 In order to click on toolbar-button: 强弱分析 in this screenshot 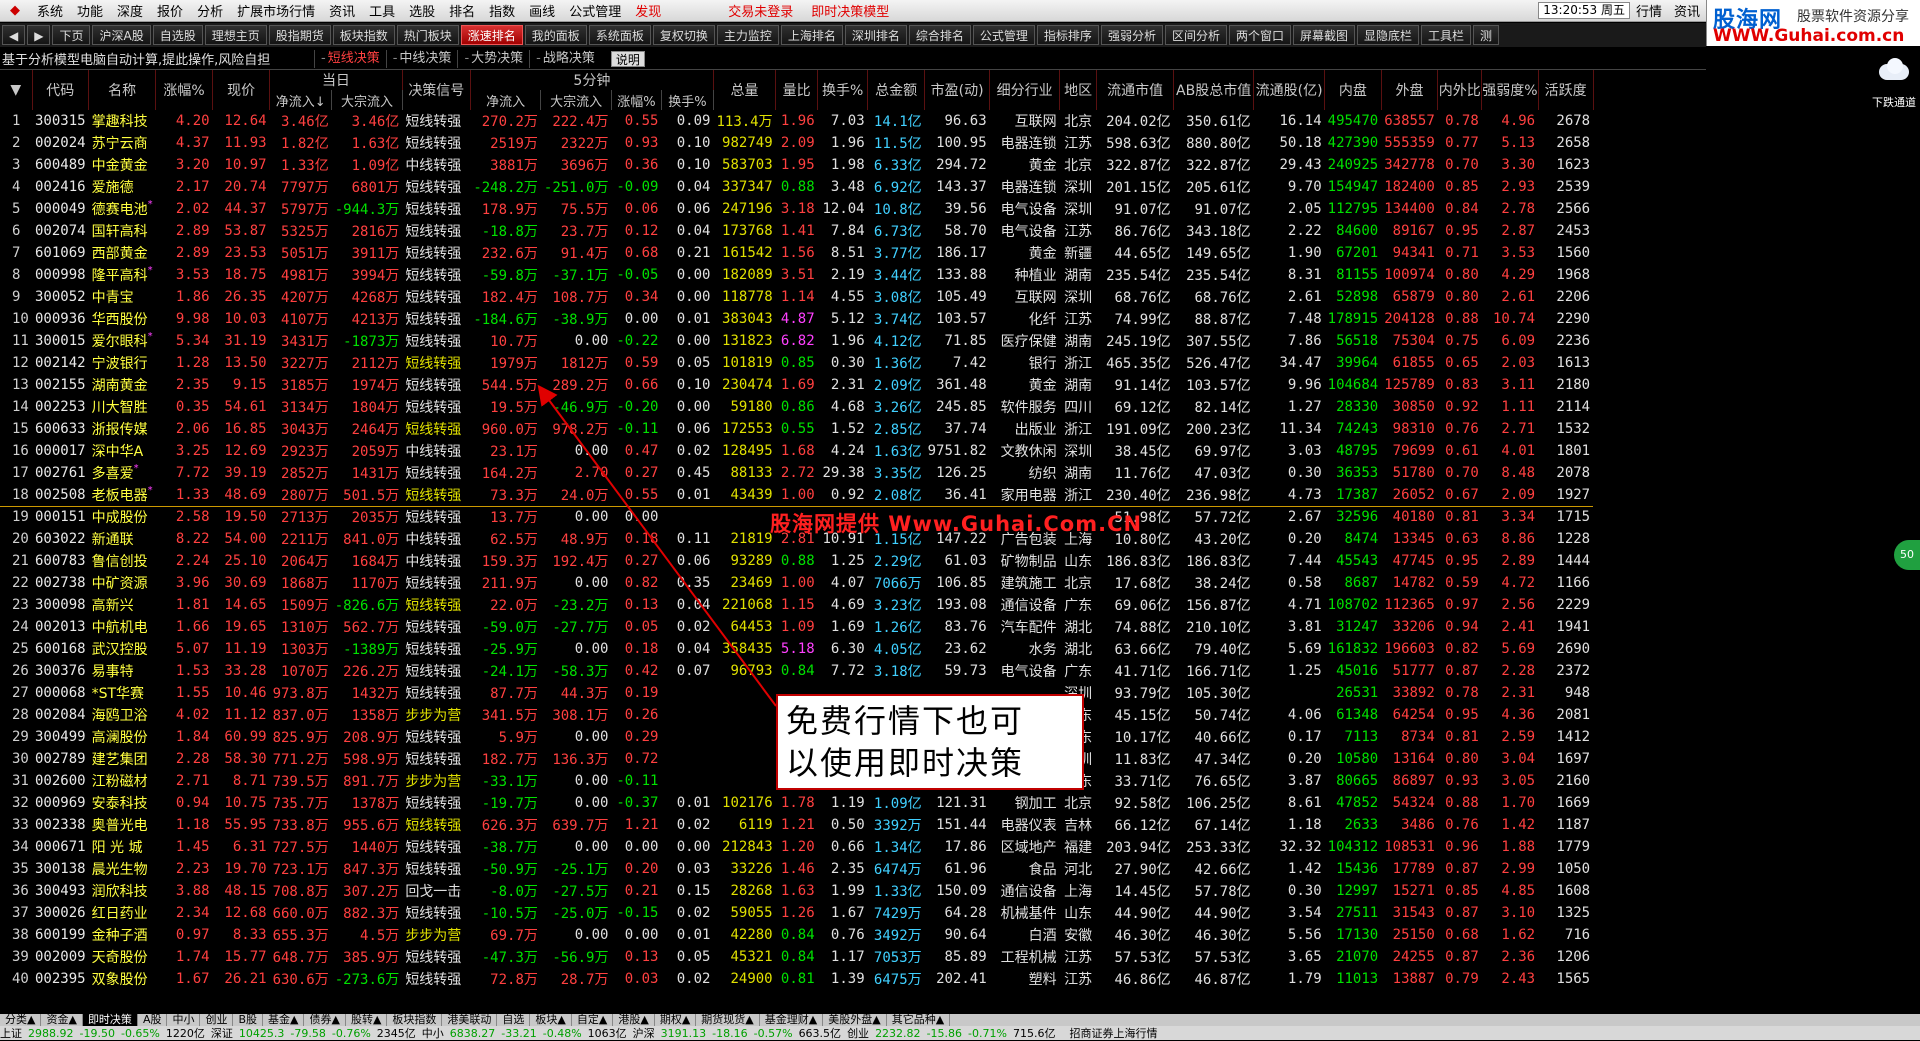, I will do `click(1131, 35)`.